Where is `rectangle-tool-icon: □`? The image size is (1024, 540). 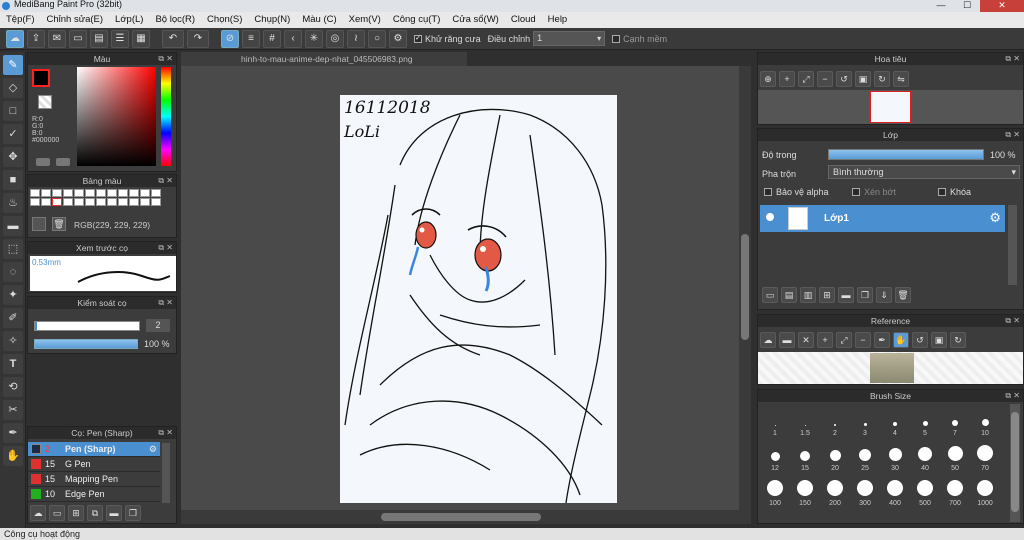 rectangle-tool-icon: □ is located at coordinates (13, 111).